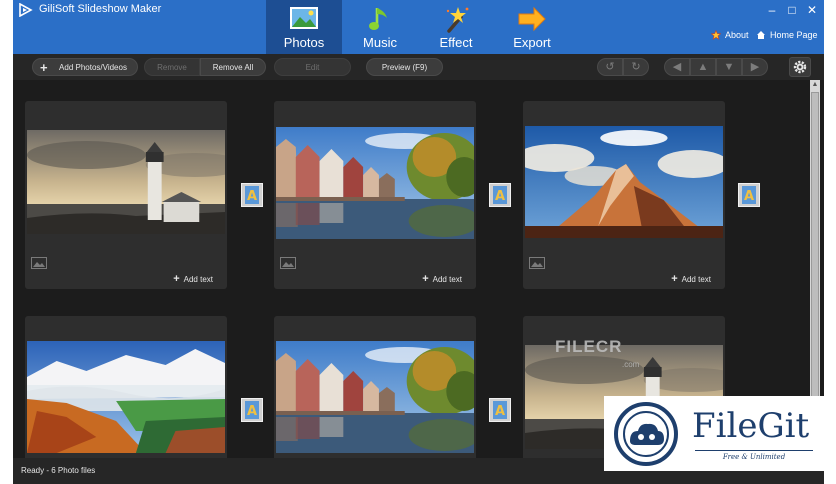 This screenshot has height=484, width=836. I want to click on remove-all-label: Remove All, so click(233, 67).